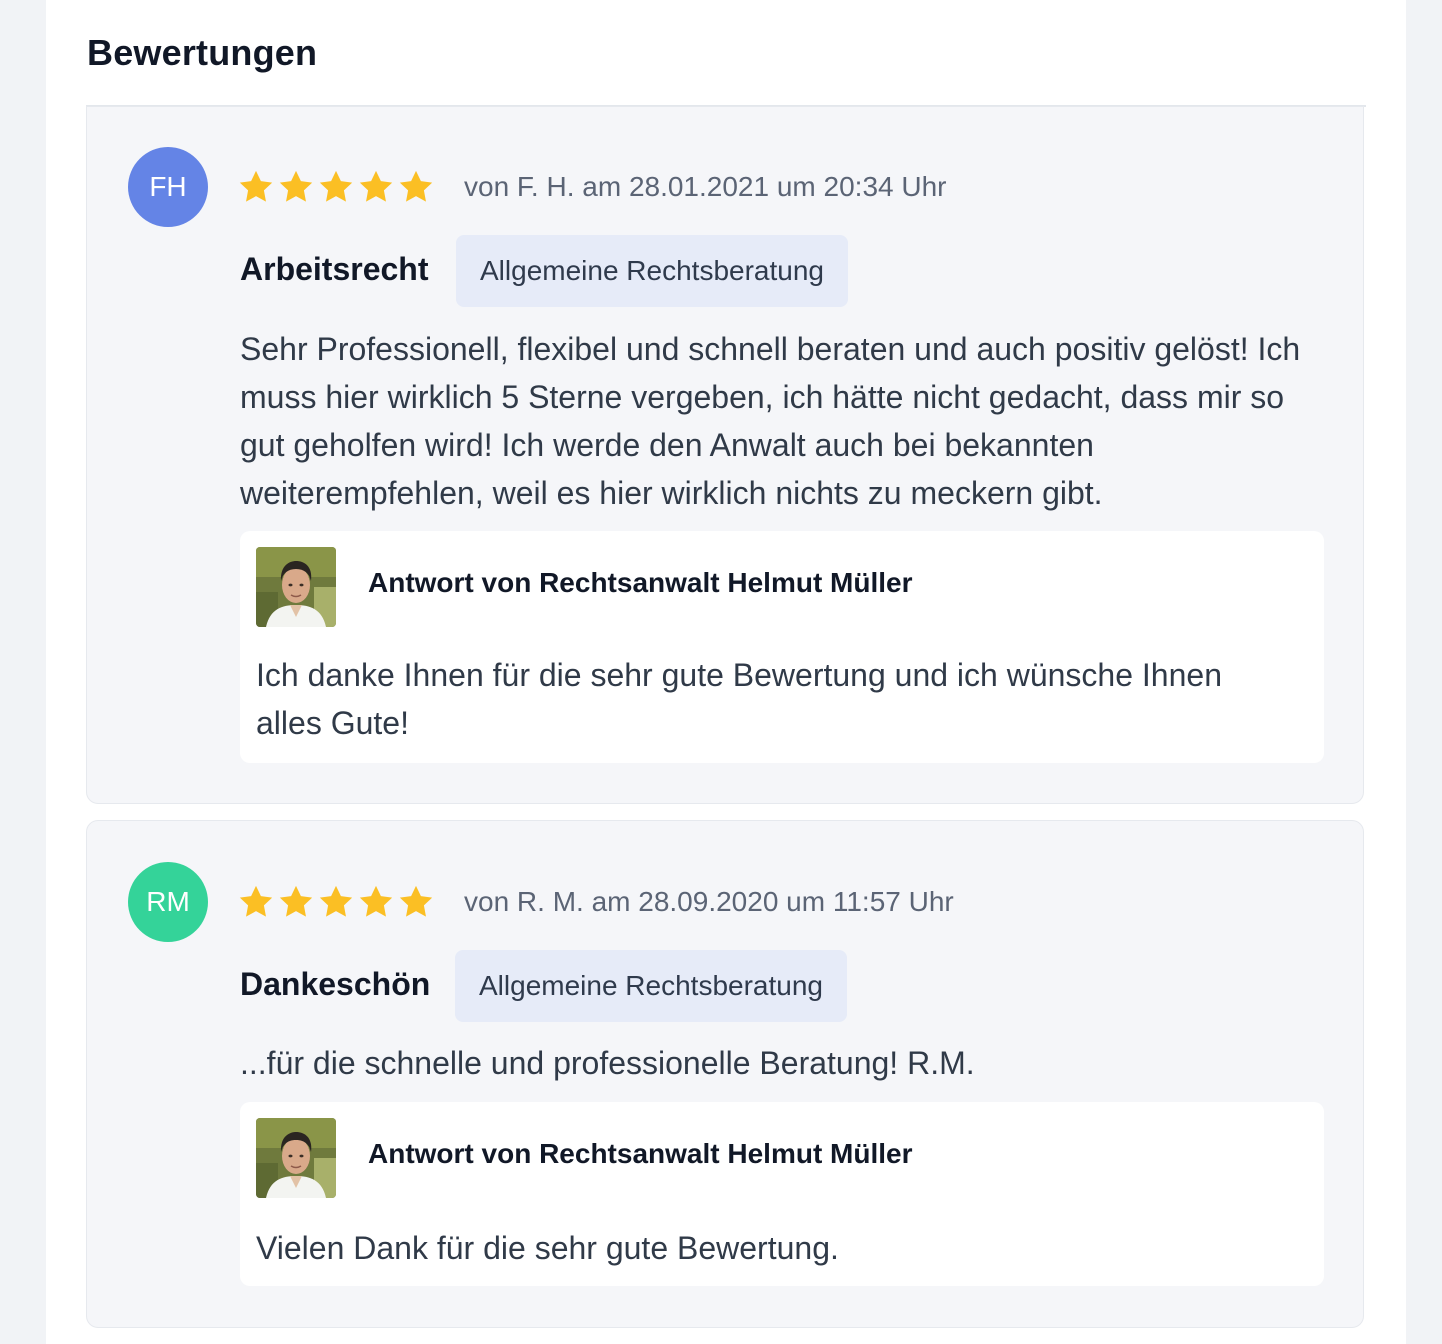 The height and width of the screenshot is (1344, 1442). Describe the element at coordinates (705, 186) in the screenshot. I see `review-meta: von F. H. am 28.01.2021 um 20:34 Uhr` at that location.